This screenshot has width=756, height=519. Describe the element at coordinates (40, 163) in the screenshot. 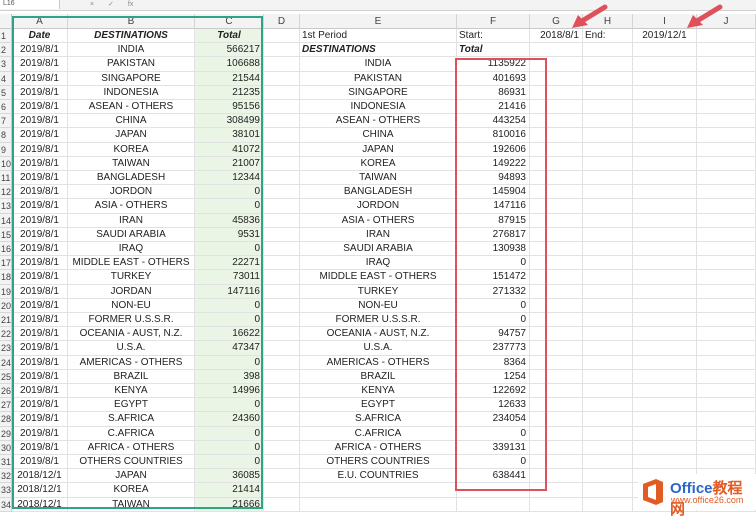

I see `cell-a10: 2019/8/1` at that location.